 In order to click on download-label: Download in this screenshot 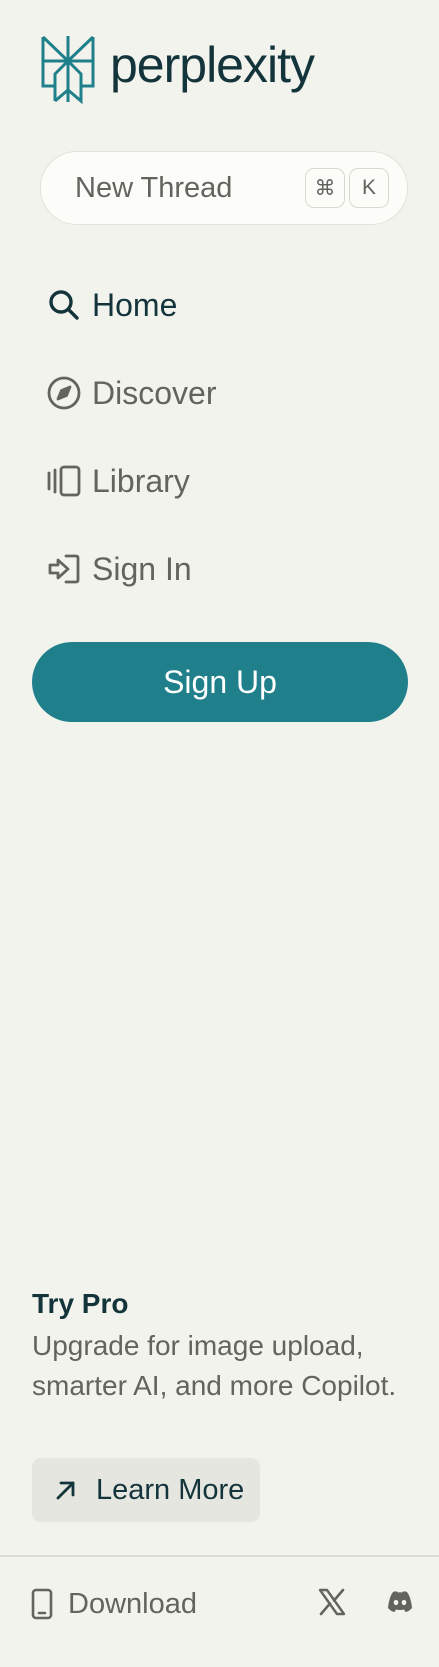, I will do `click(132, 1603)`.